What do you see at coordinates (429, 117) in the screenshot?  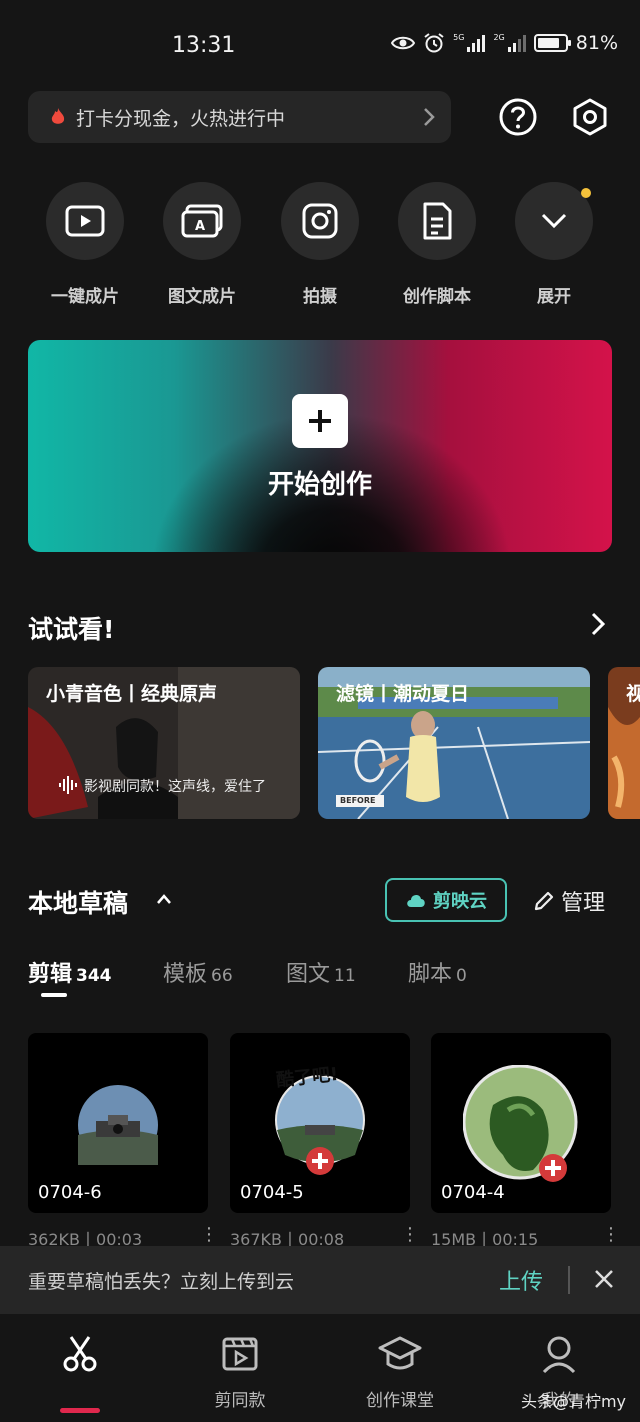 I see `chevron-right-icon` at bounding box center [429, 117].